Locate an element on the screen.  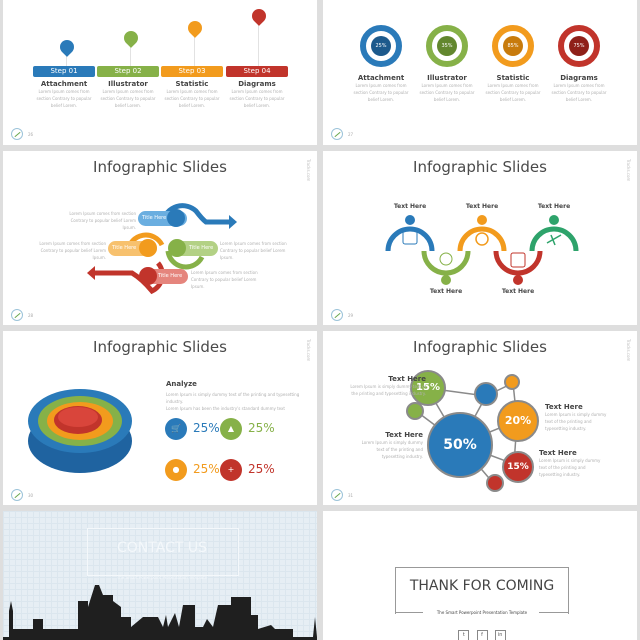
flow-paths is located at coordinates (162, 249).